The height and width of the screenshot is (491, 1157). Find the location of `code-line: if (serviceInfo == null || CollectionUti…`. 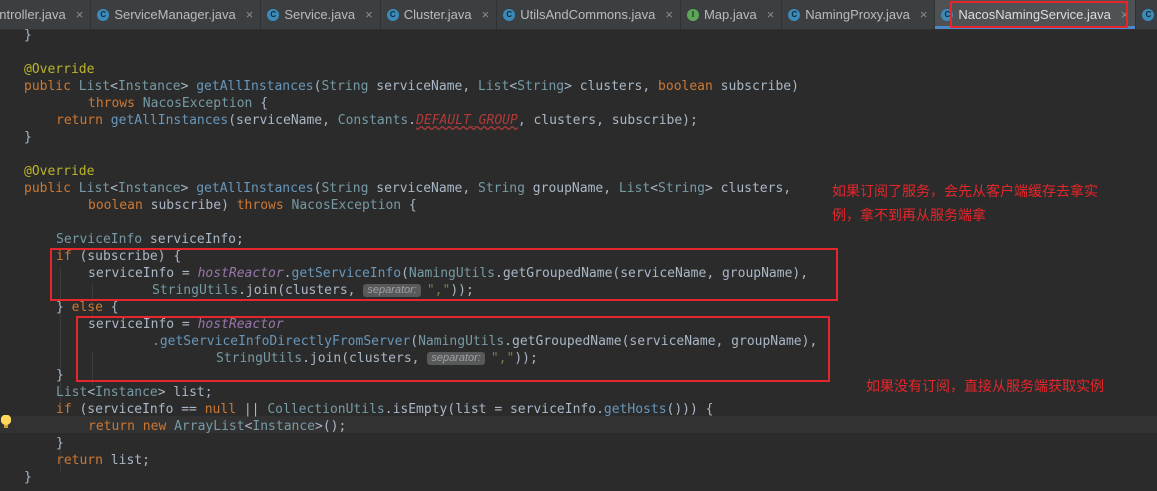

code-line: if (serviceInfo == null || CollectionUti… is located at coordinates (385, 409).